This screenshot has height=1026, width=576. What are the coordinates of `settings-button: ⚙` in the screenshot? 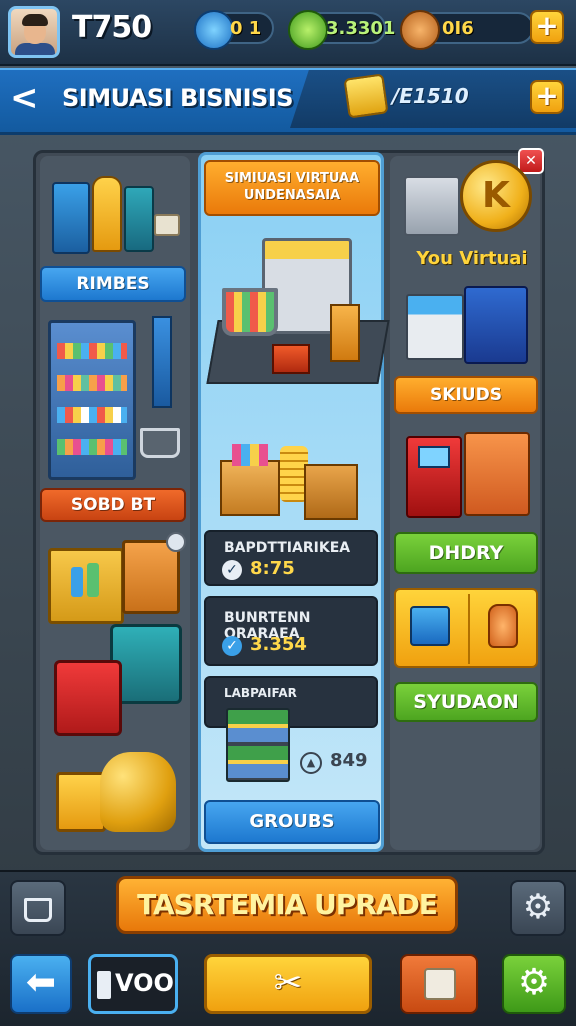 It's located at (538, 908).